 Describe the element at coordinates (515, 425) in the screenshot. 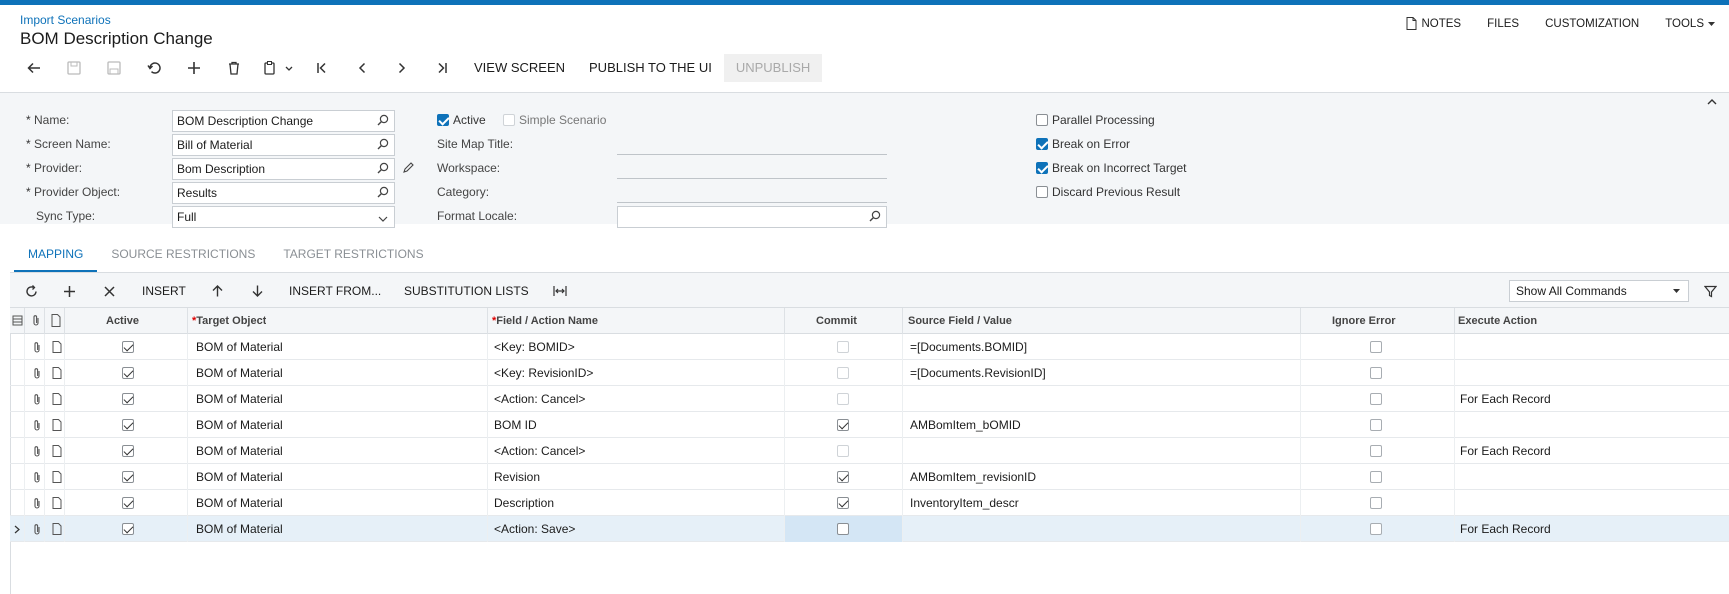

I see `row-field-action: BOM ID` at that location.